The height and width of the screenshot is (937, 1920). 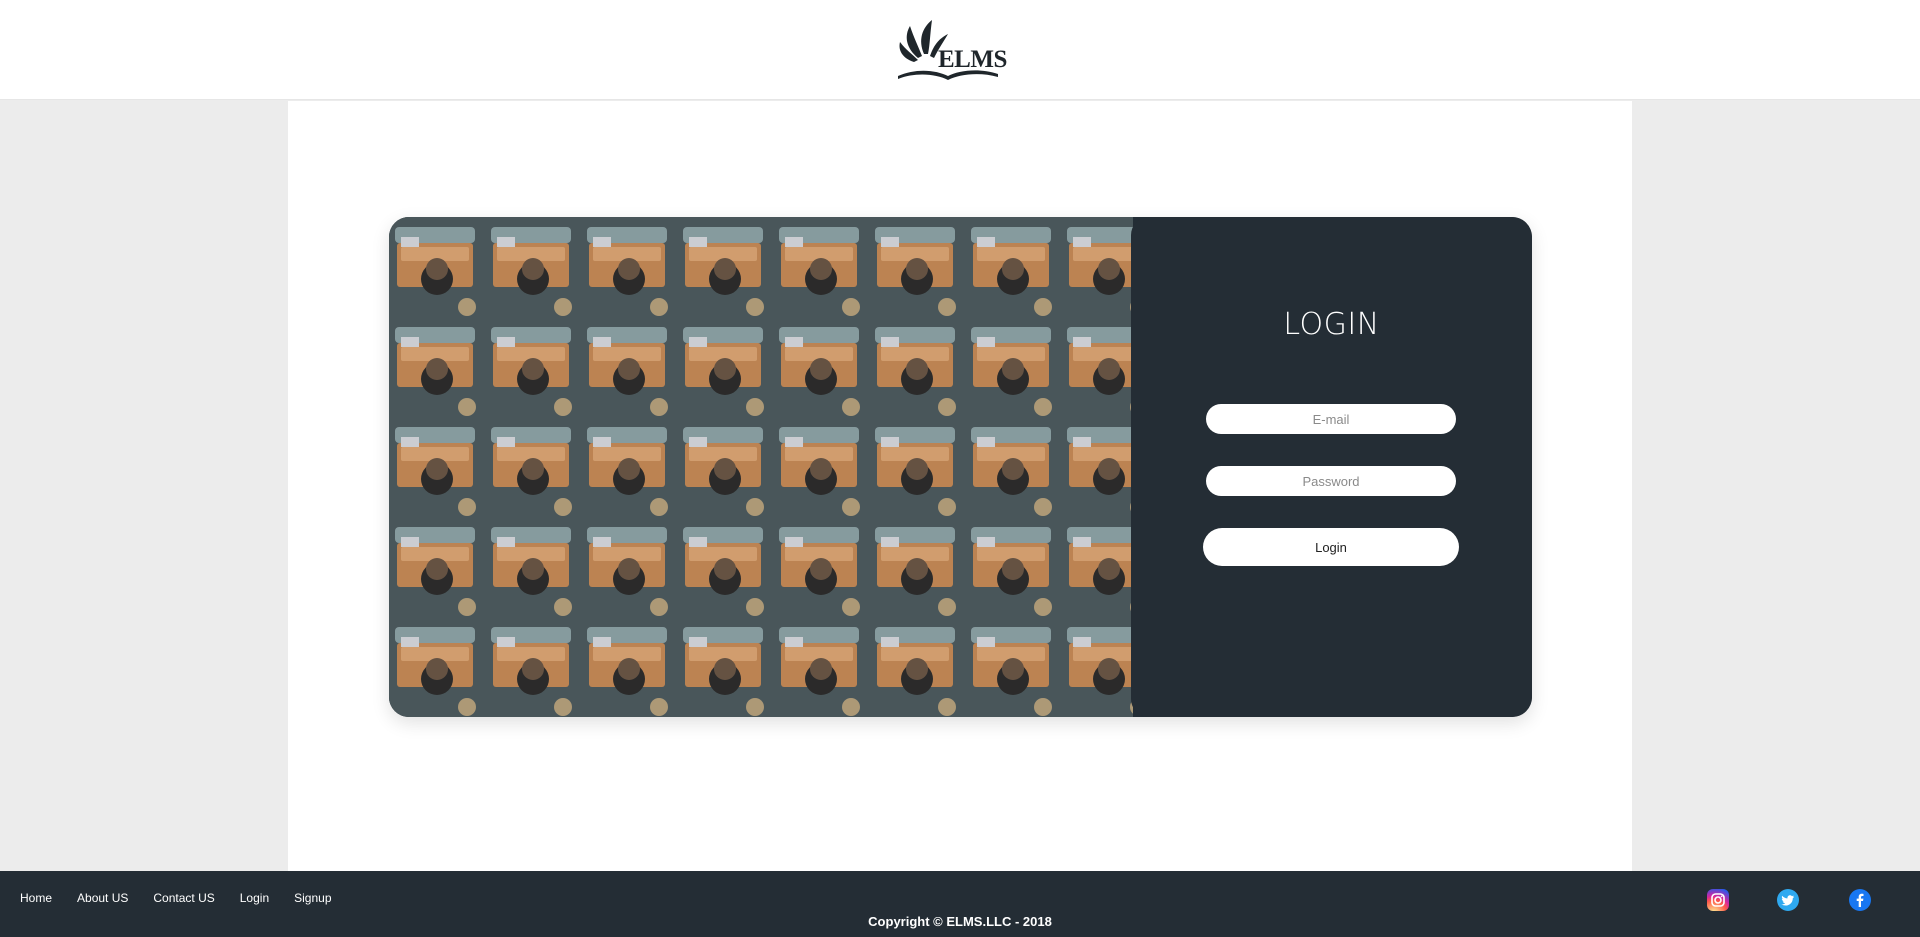 What do you see at coordinates (1788, 900) in the screenshot?
I see `twitter-icon` at bounding box center [1788, 900].